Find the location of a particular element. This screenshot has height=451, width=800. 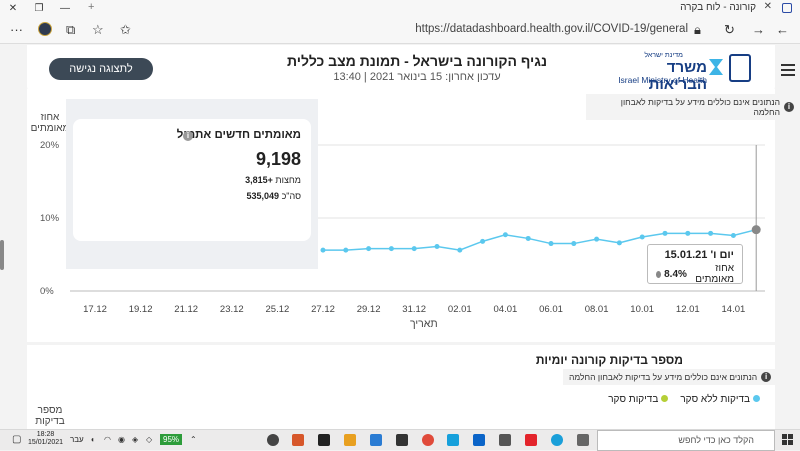

maximize-window-button: ❐ is located at coordinates (39, 8).